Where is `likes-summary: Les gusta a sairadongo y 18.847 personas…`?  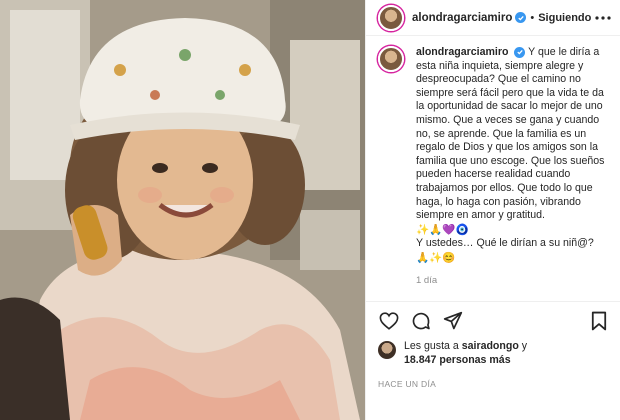 likes-summary: Les gusta a sairadongo y 18.847 personas… is located at coordinates (493, 353).